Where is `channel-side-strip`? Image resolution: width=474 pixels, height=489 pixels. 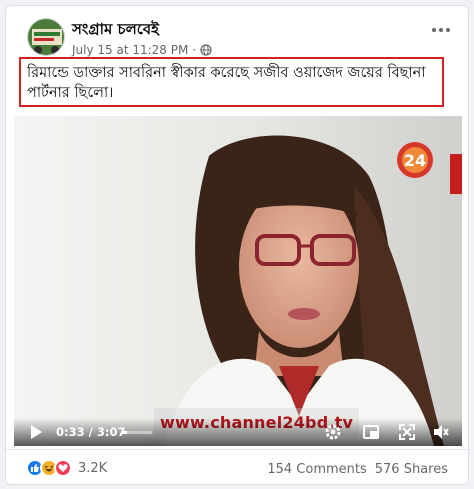 channel-side-strip is located at coordinates (456, 174).